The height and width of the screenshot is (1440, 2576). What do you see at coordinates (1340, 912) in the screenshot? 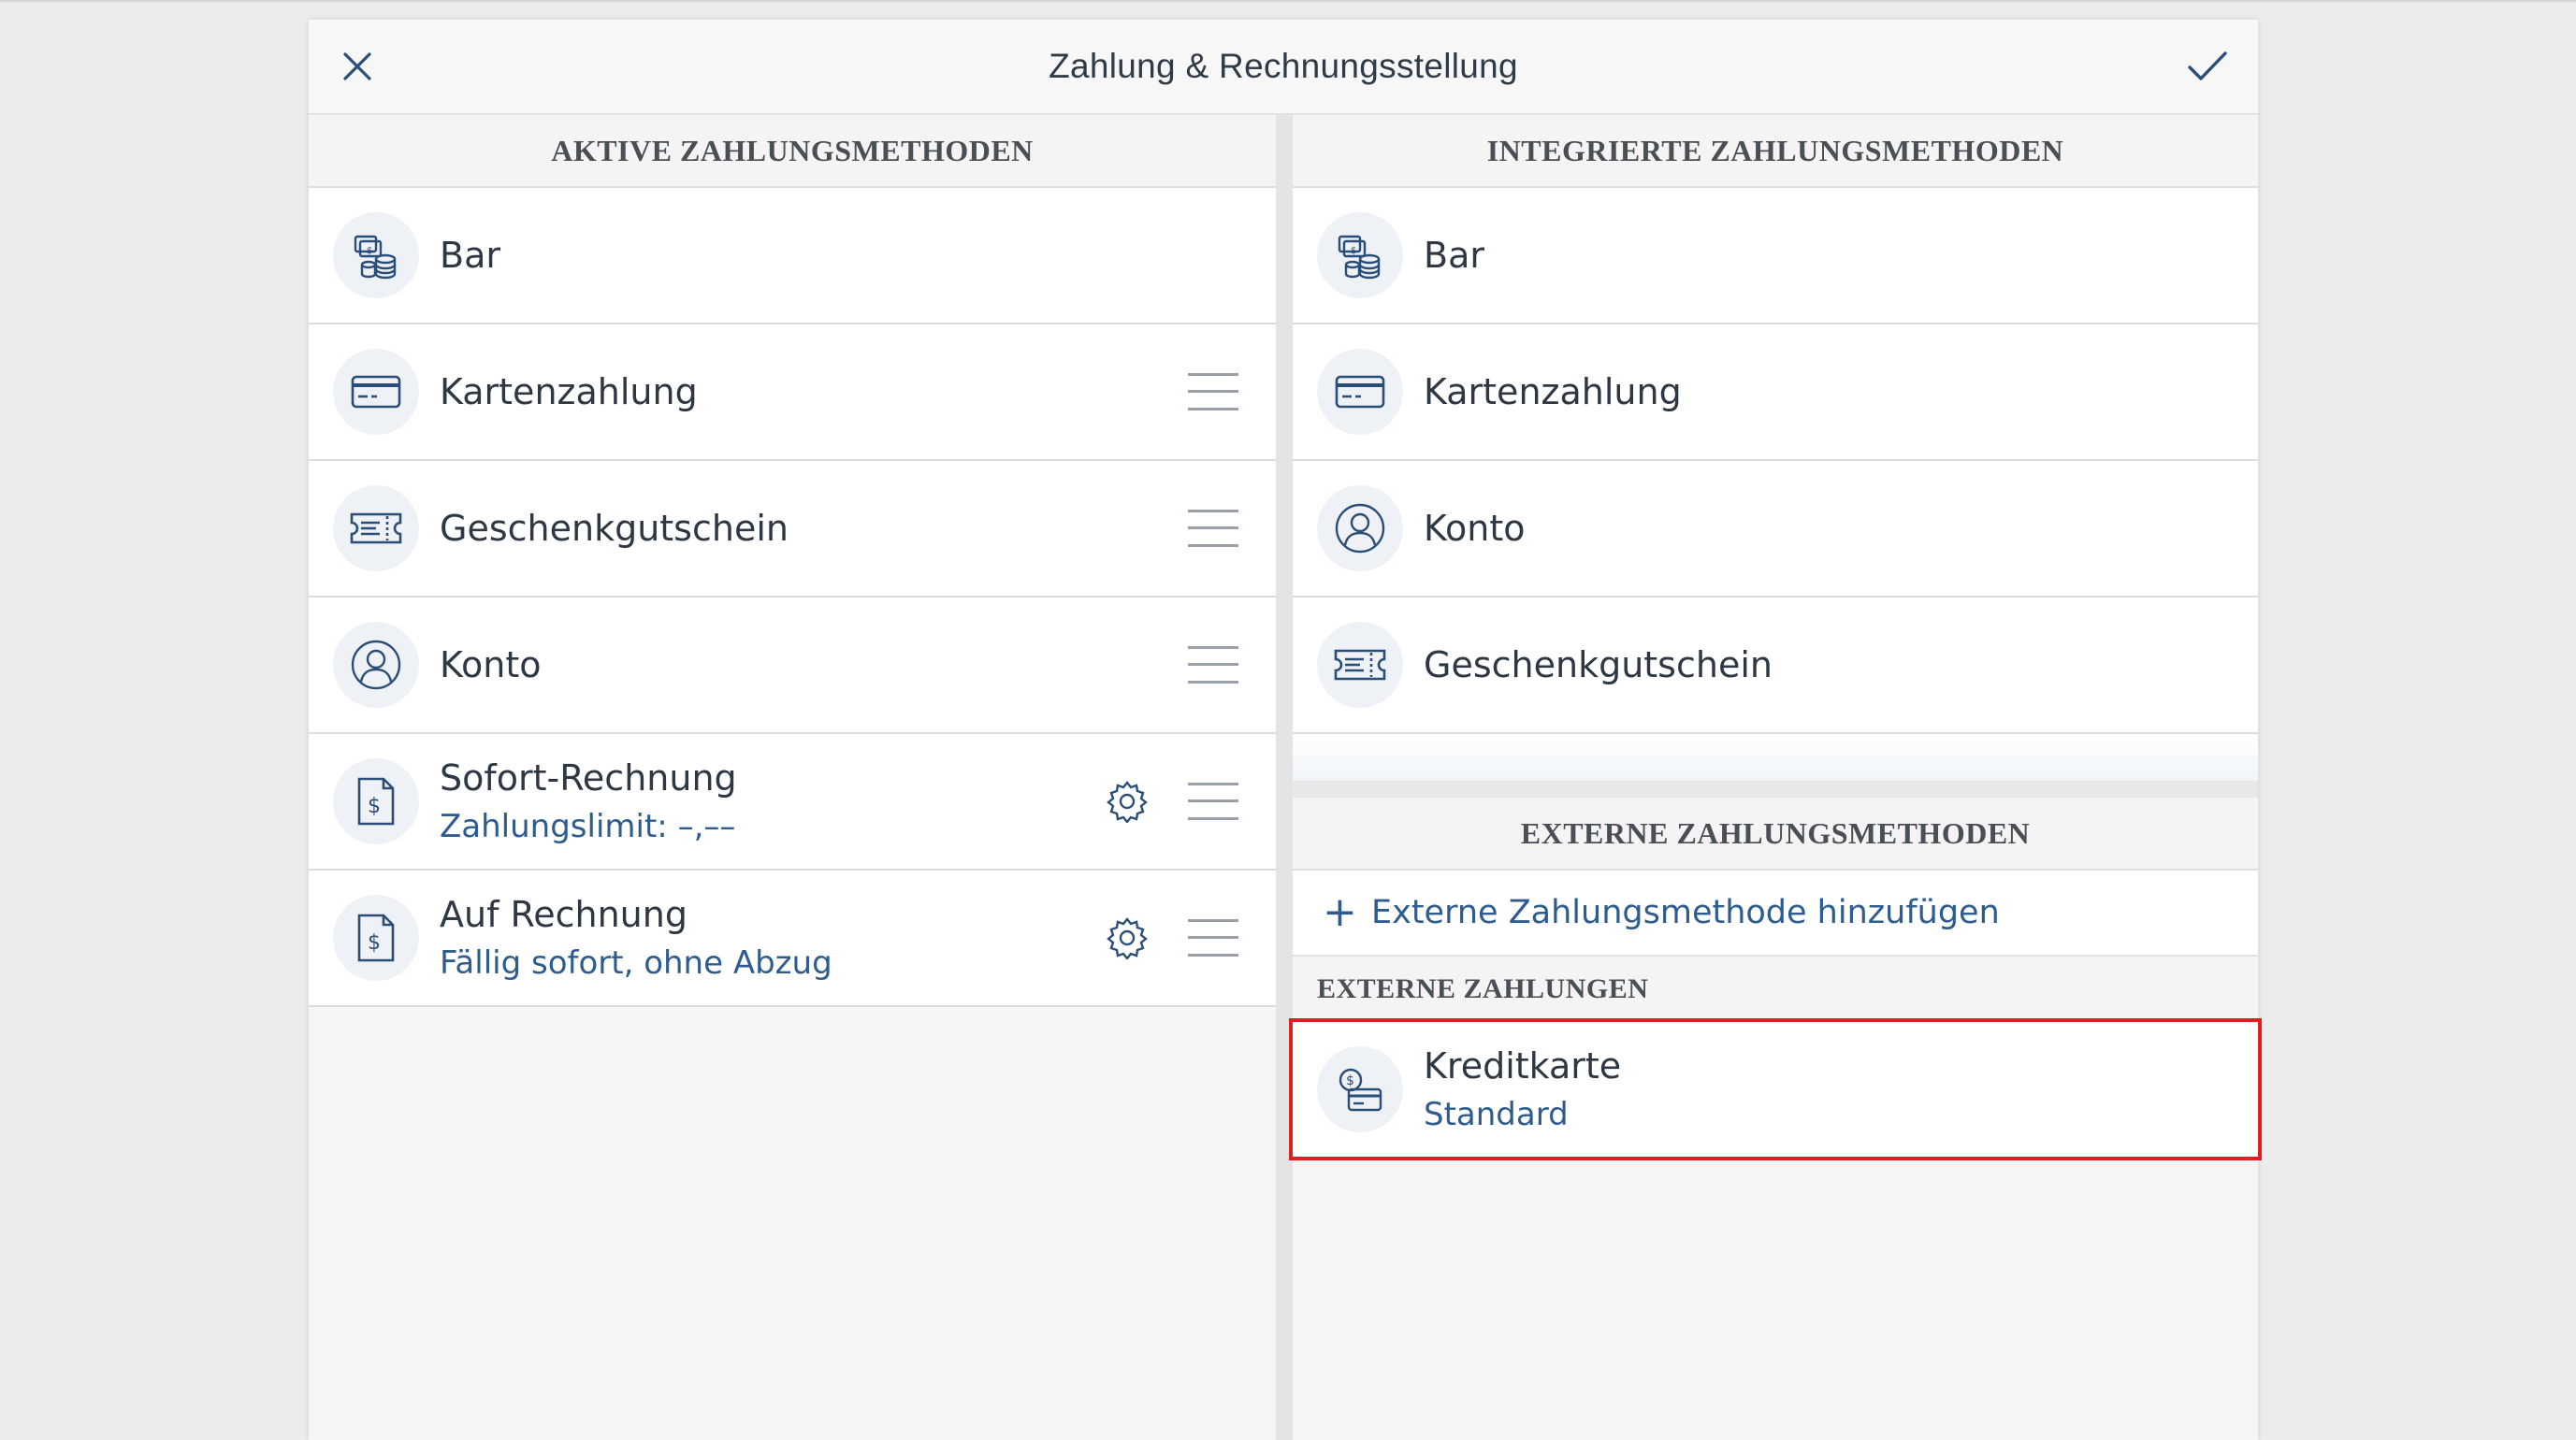
I see `plus-icon: +` at bounding box center [1340, 912].